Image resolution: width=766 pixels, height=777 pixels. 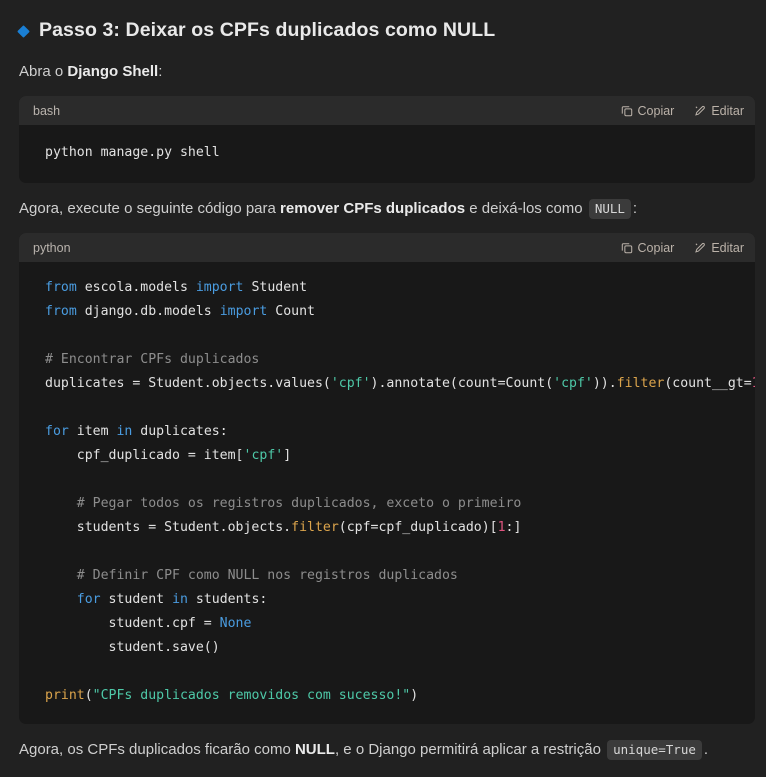 What do you see at coordinates (168, 527) in the screenshot?
I see `code-token: students = Student.objects.` at bounding box center [168, 527].